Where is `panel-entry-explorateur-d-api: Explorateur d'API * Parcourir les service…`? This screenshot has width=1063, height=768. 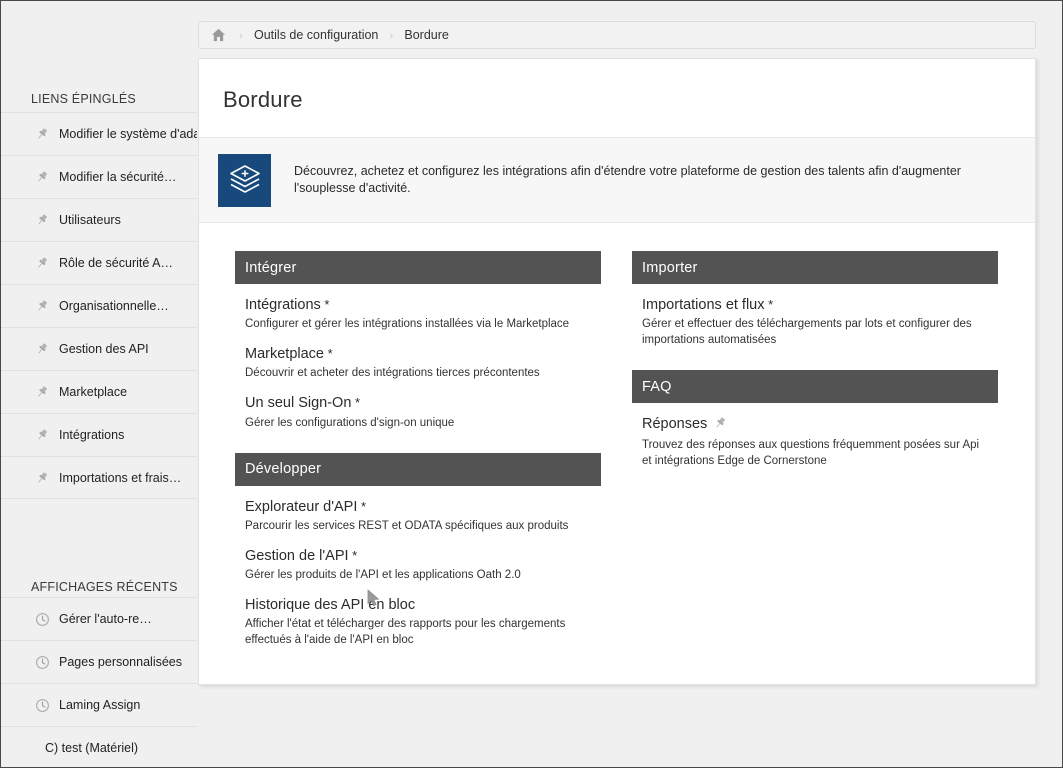 panel-entry-explorateur-d-api: Explorateur d'API * Parcourir les service… is located at coordinates (423, 516).